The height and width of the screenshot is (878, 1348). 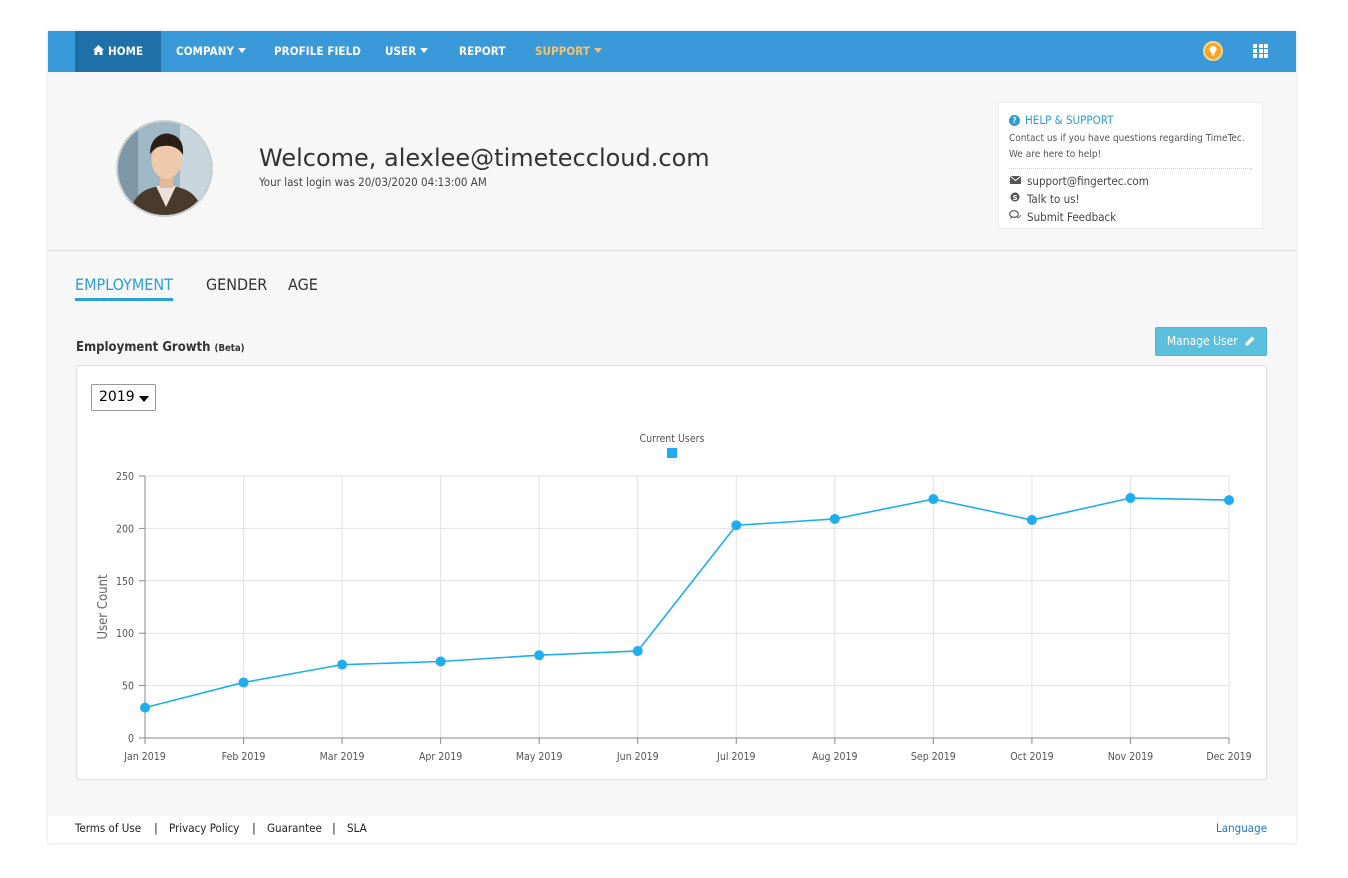 I want to click on help-title: ? HELP & SUPPORT, so click(x=1130, y=120).